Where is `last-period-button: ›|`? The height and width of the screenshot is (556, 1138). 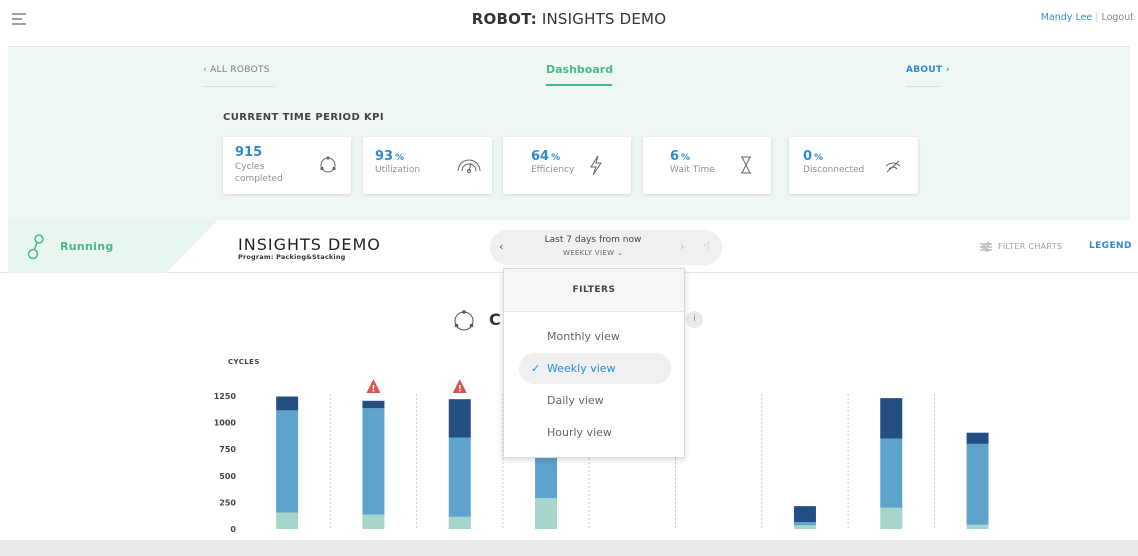
last-period-button: ›| is located at coordinates (706, 246).